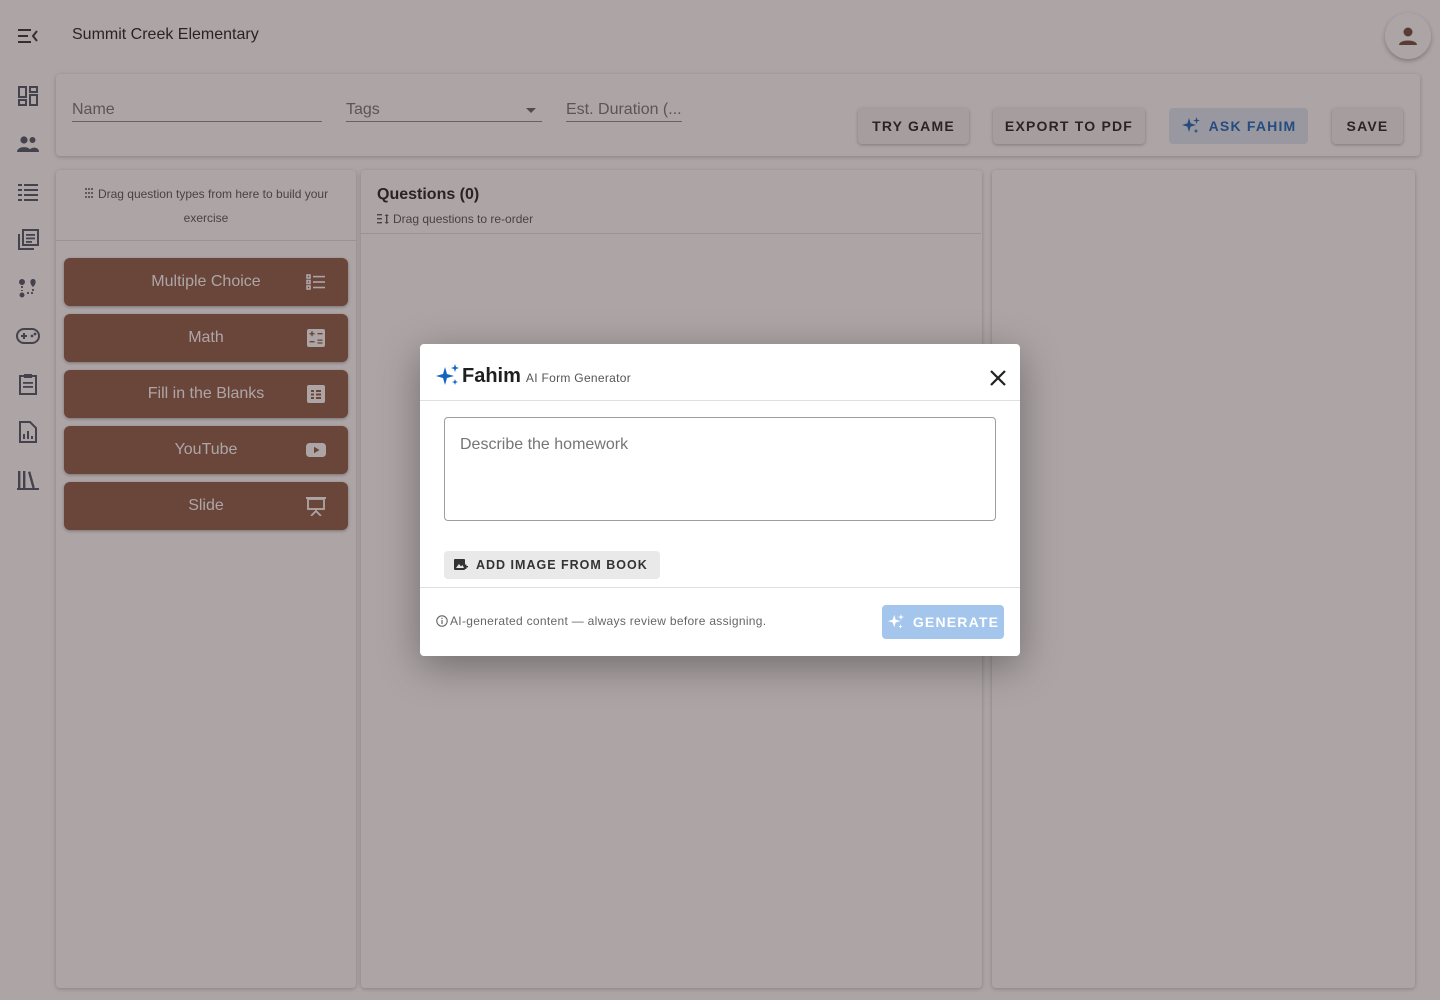 Image resolution: width=1440 pixels, height=1000 pixels. I want to click on homework-description-textarea: Describe the homework, so click(720, 469).